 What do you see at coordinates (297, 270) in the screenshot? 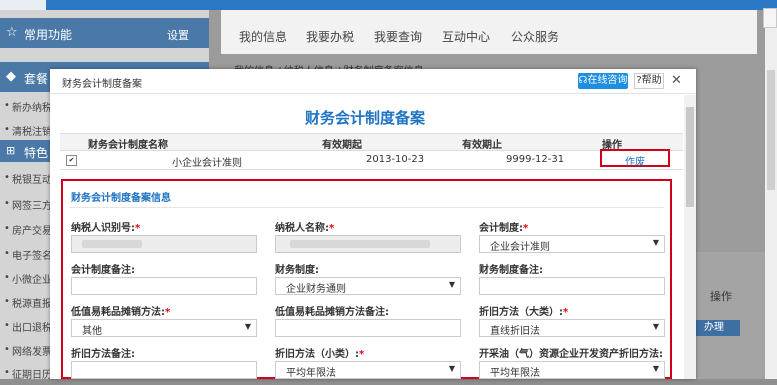
I see `finance-system-label: 财务制度:` at bounding box center [297, 270].